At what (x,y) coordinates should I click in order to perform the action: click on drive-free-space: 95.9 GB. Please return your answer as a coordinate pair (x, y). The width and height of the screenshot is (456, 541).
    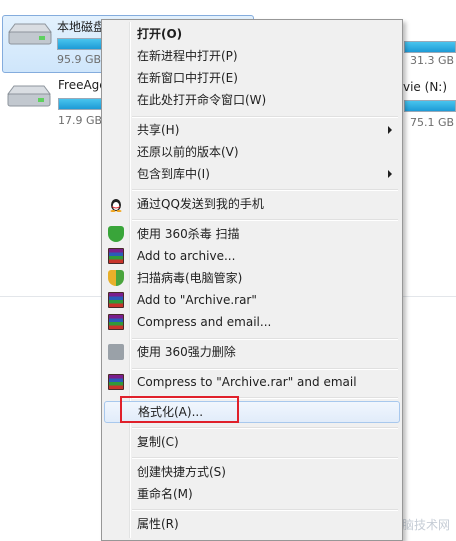
    Looking at the image, I should click on (79, 59).